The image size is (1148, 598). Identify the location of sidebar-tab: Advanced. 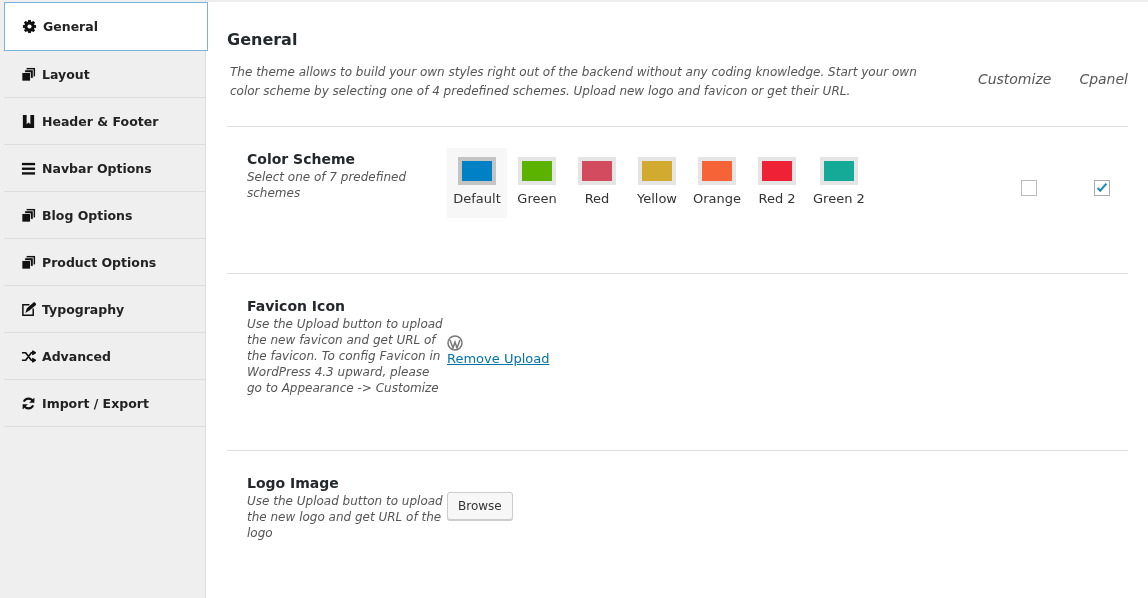
(104, 356).